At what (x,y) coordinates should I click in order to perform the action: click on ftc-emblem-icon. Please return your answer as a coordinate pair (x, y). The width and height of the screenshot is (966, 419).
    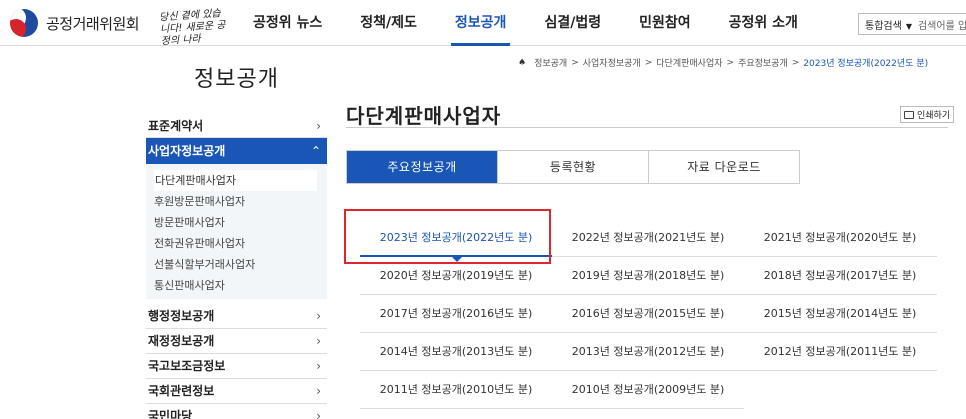
    Looking at the image, I should click on (24, 23).